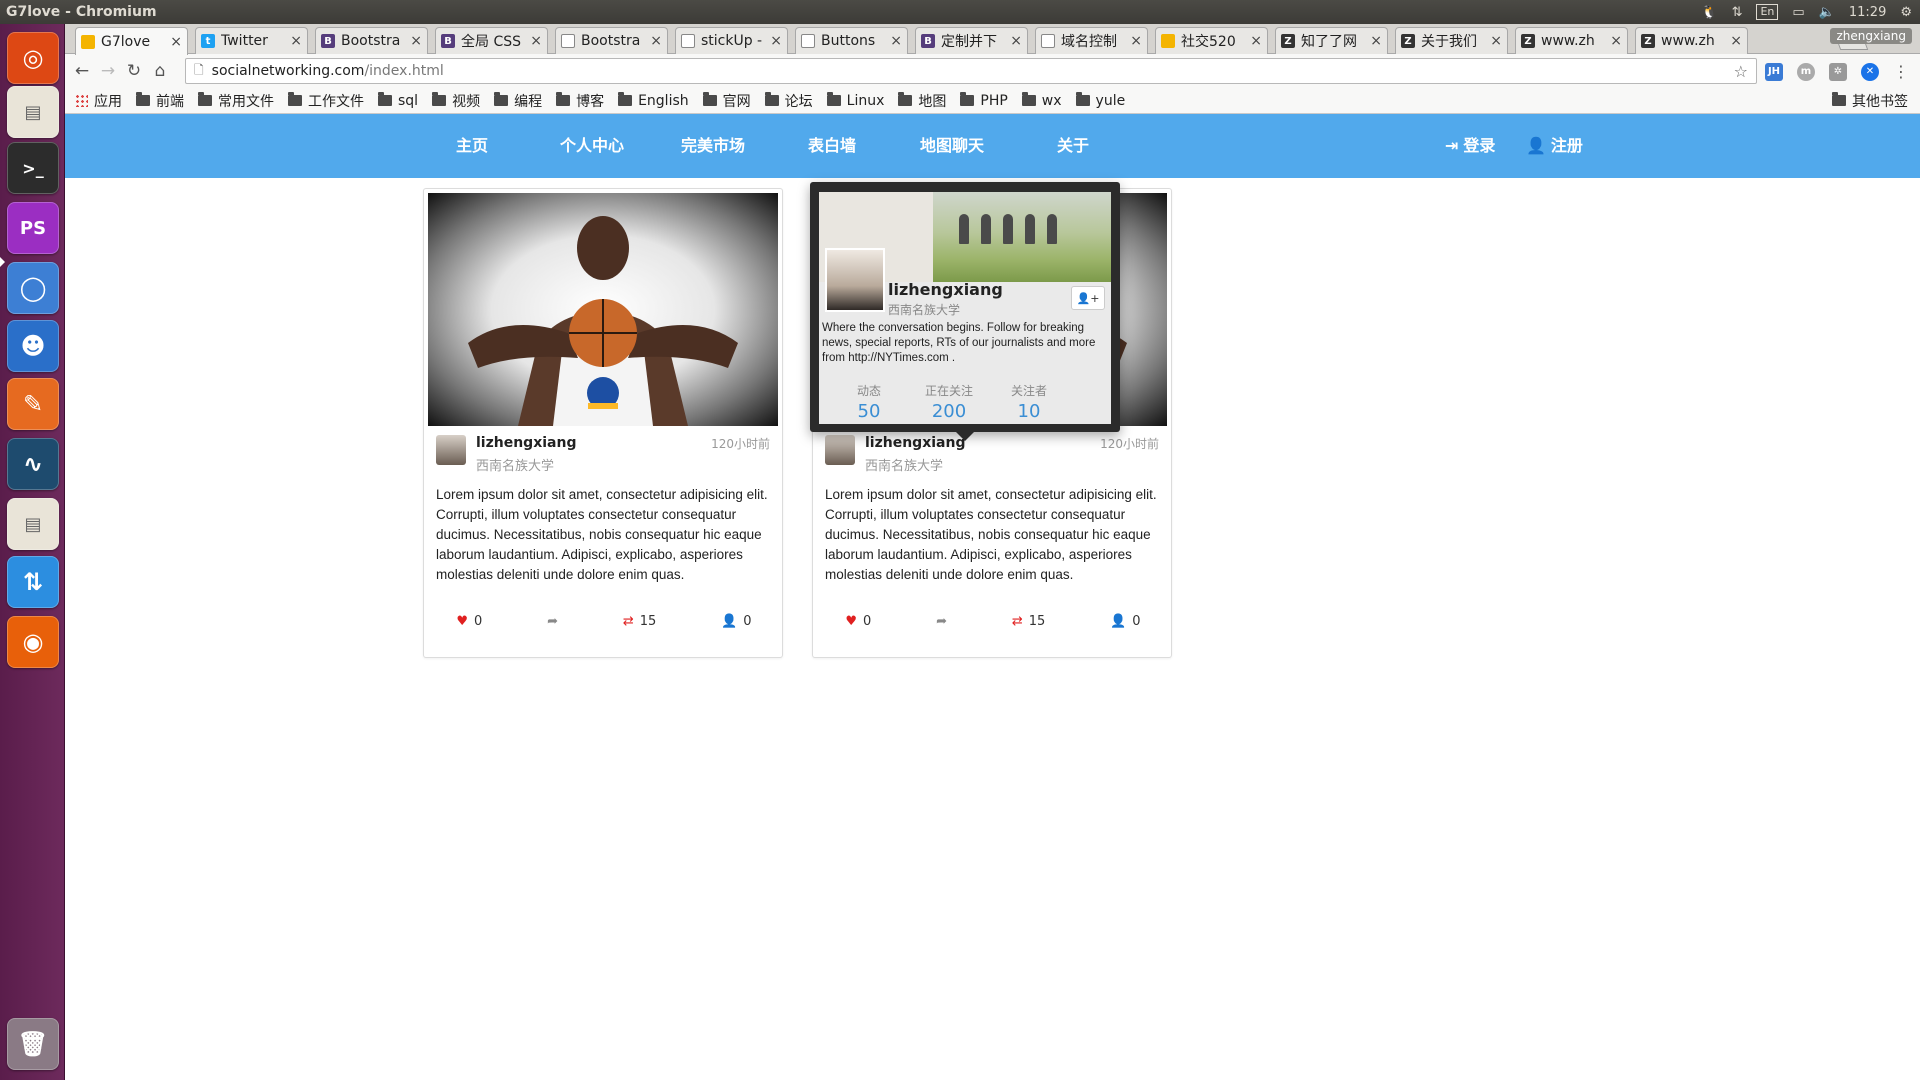 The height and width of the screenshot is (1080, 1920). Describe the element at coordinates (33, 228) in the screenshot. I see `phpstorm-icon: PS` at that location.